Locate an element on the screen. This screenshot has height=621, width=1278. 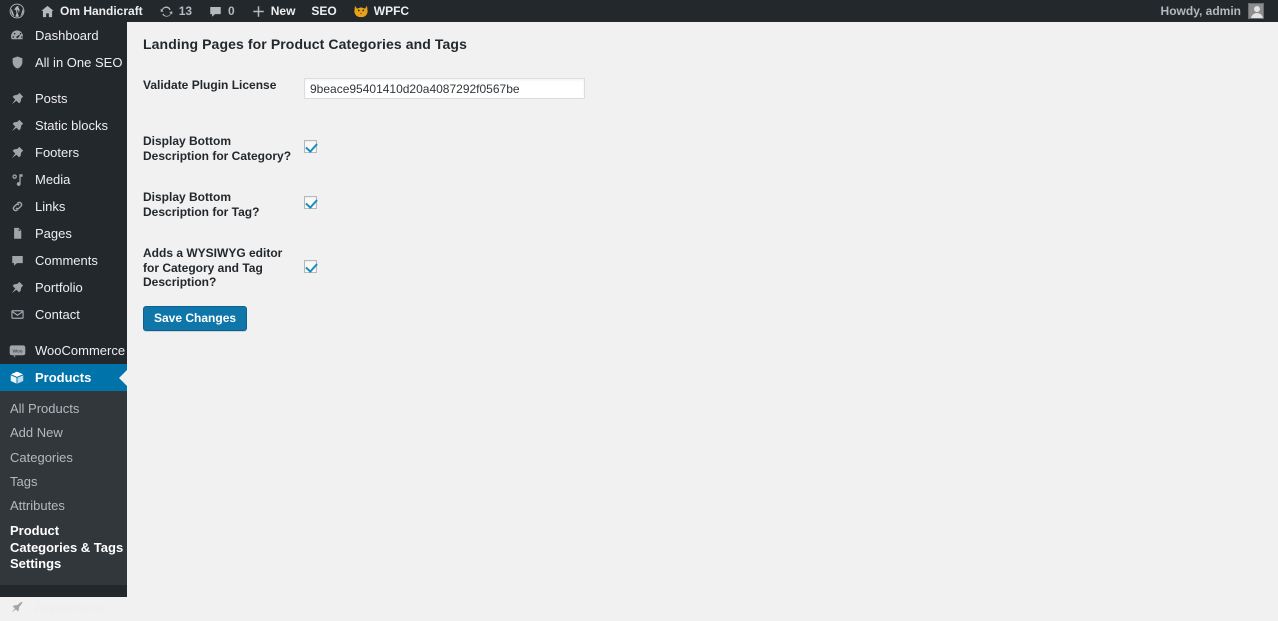
sidebar-item-label: Footers is located at coordinates (57, 152).